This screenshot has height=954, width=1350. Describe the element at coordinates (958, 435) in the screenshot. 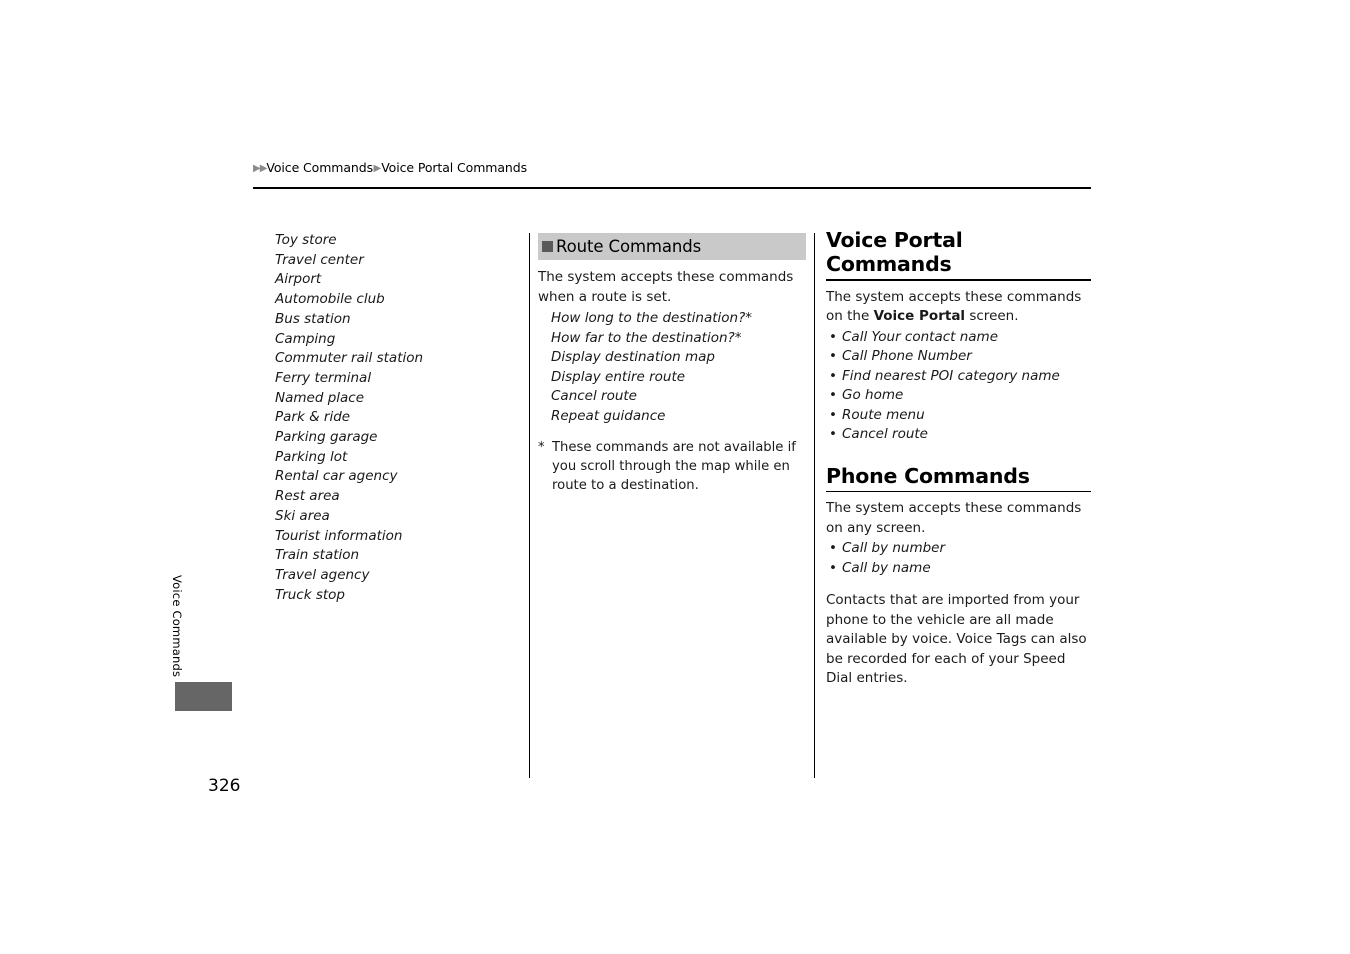

I see `list-item: • Cancel route` at that location.